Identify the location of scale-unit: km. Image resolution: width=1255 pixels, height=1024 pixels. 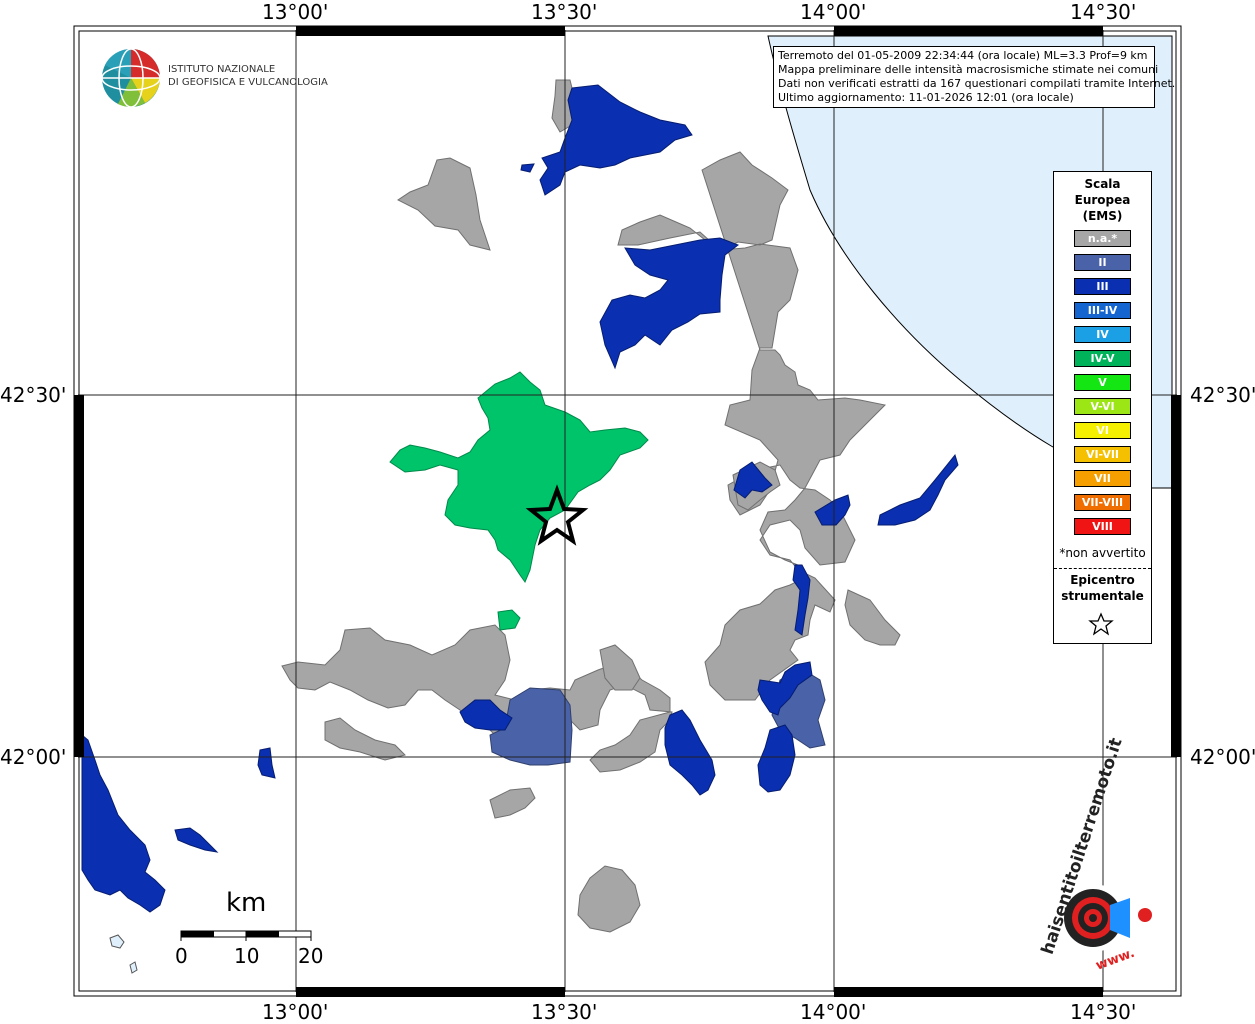
(246, 903).